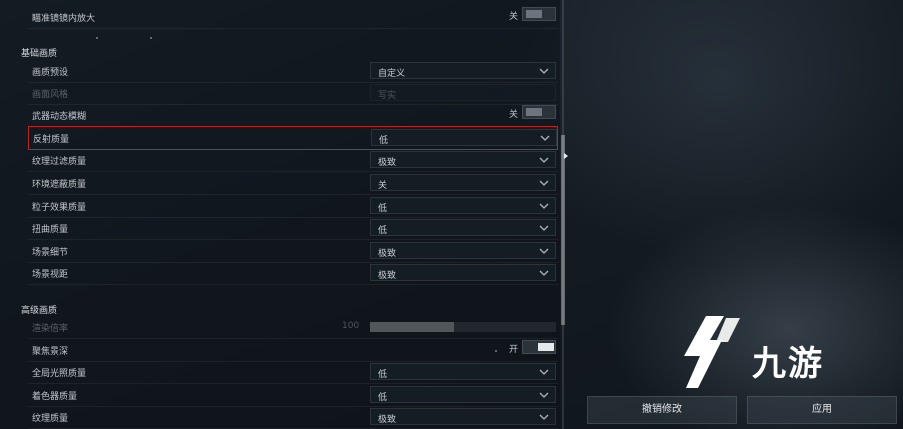  I want to click on setting-label: 反射质量, so click(51, 140).